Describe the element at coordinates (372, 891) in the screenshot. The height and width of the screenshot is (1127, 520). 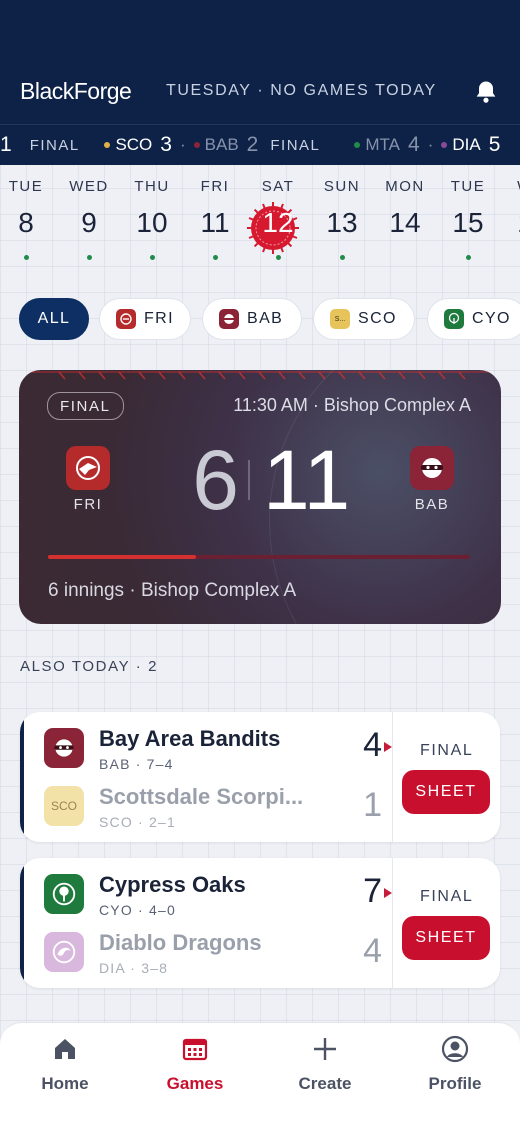
I see `winner-score: 7` at that location.